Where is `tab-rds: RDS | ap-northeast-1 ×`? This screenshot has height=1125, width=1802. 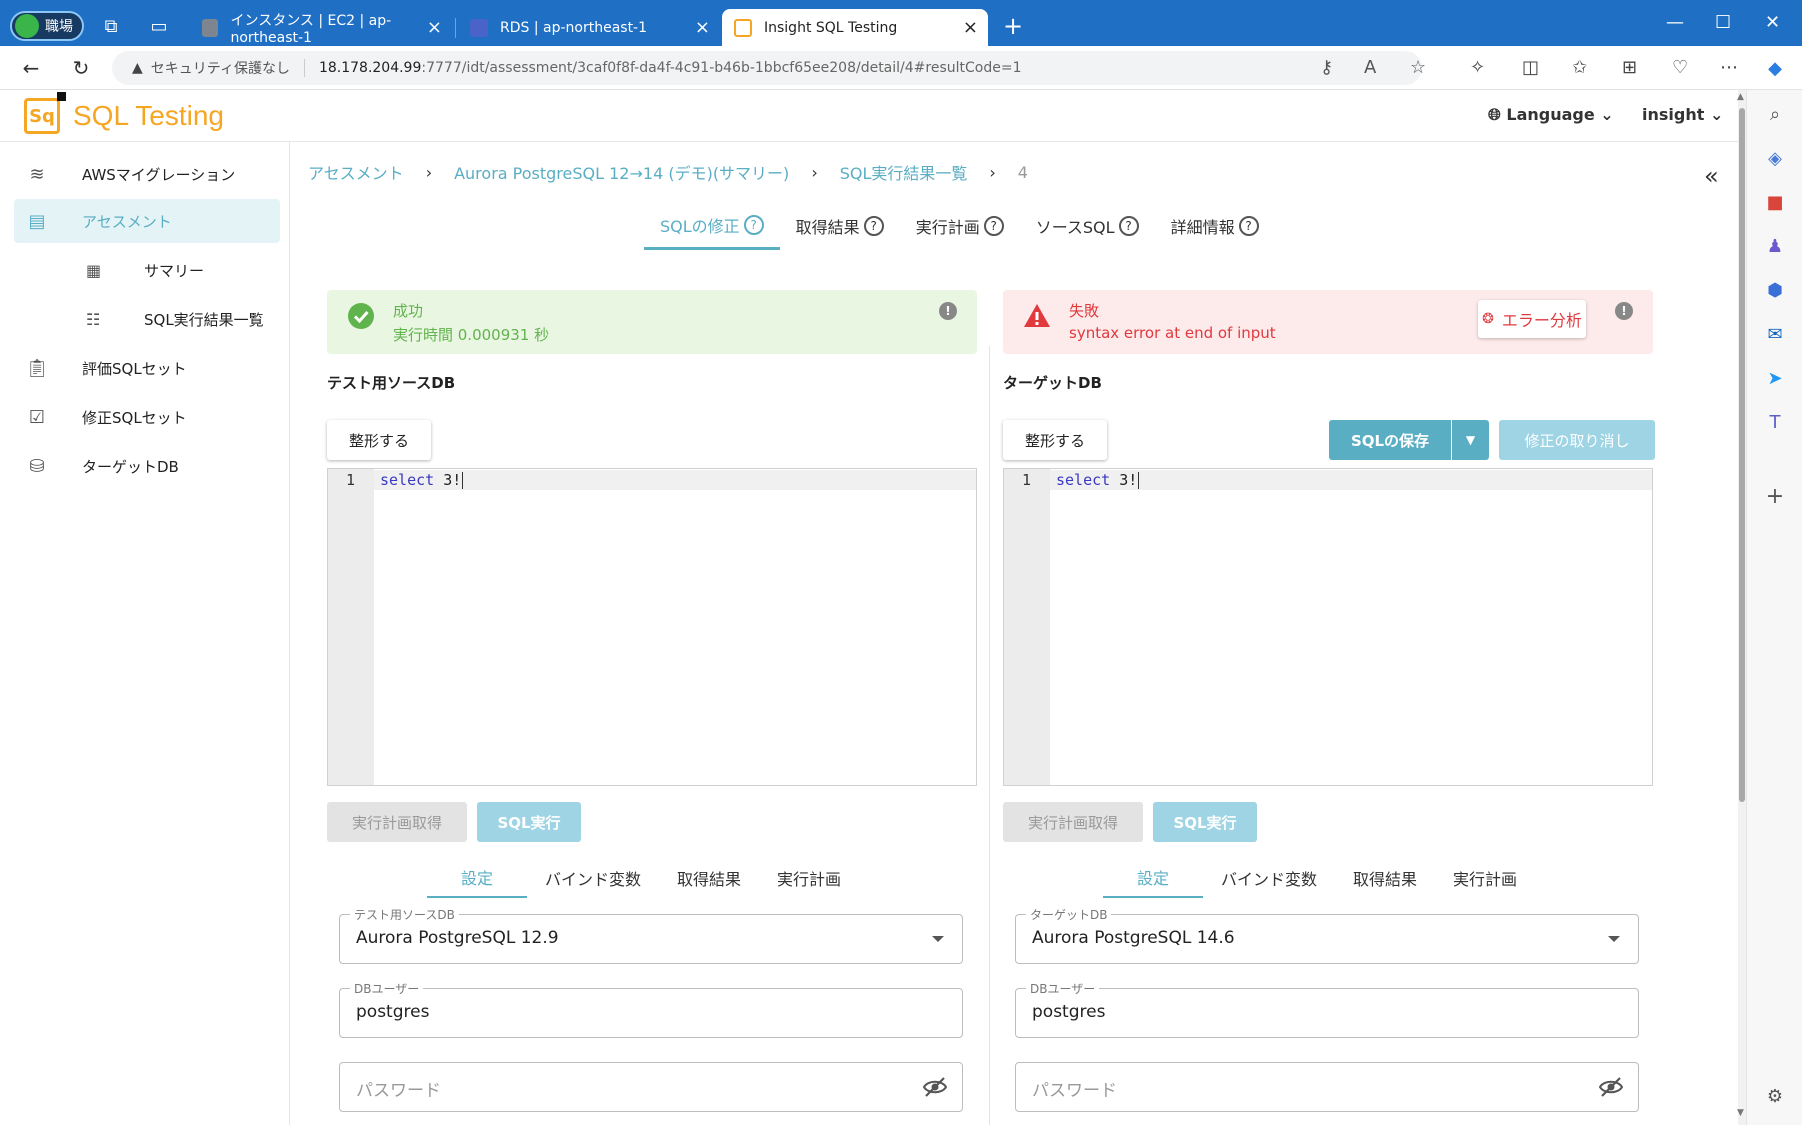
tab-rds: RDS | ap-northeast-1 × is located at coordinates (589, 27).